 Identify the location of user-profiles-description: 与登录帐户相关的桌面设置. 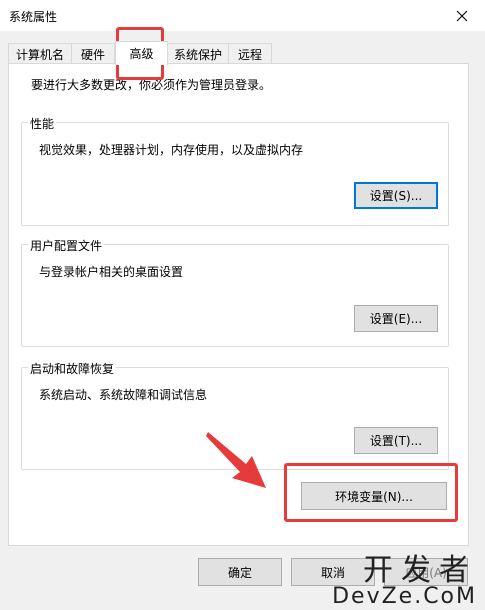
(111, 272).